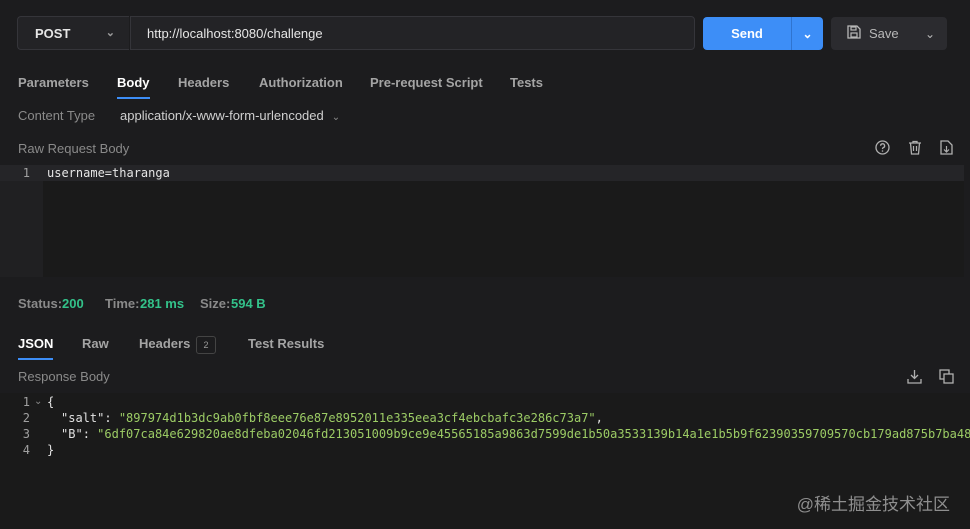  Describe the element at coordinates (203, 82) in the screenshot. I see `tab-headers: Headers` at that location.